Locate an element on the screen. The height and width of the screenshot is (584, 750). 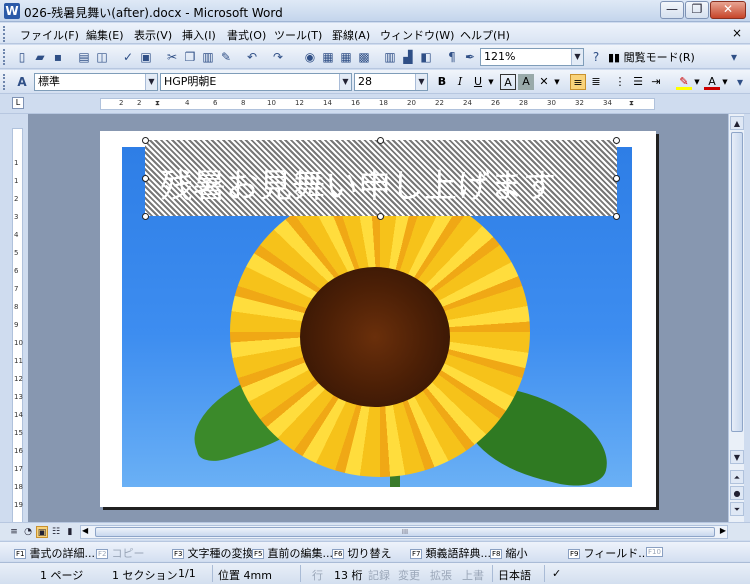
save-icon: ▪ is located at coordinates (58, 57).